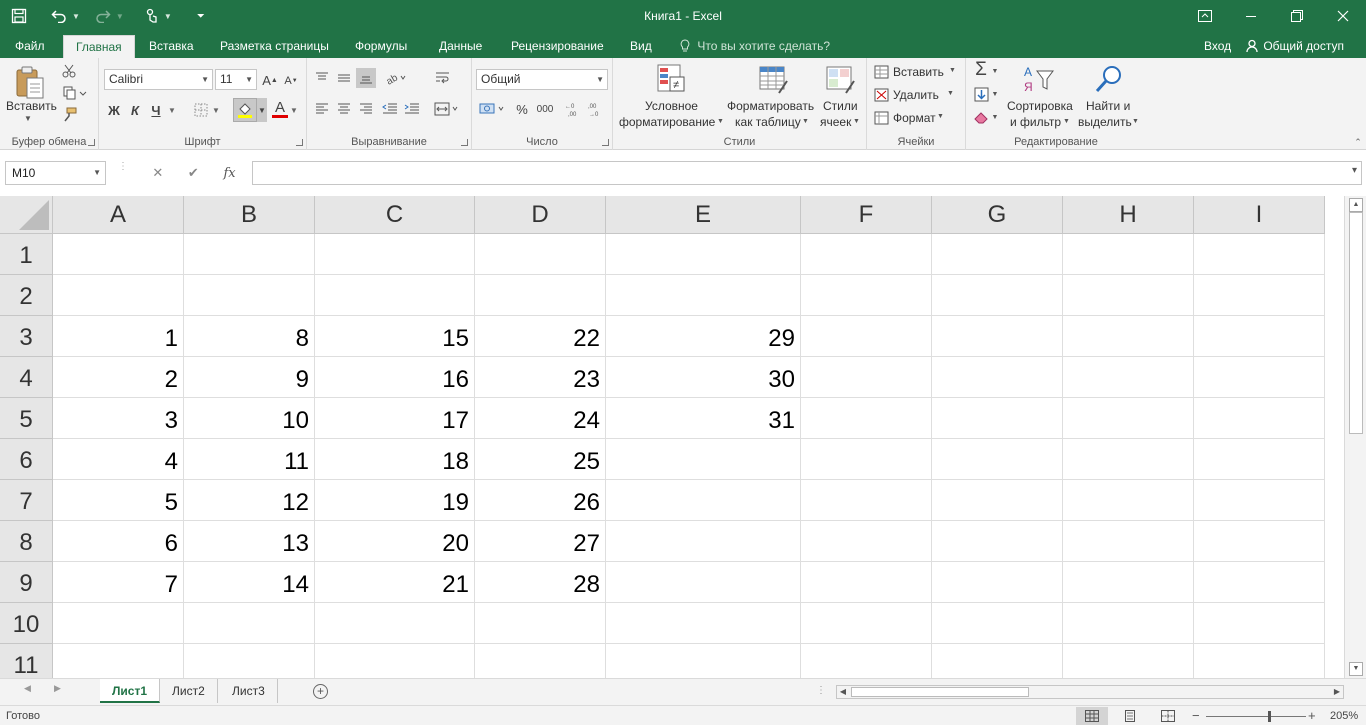 This screenshot has height=725, width=1366. What do you see at coordinates (193, 173) in the screenshot?
I see `enter-icon: ✔` at bounding box center [193, 173].